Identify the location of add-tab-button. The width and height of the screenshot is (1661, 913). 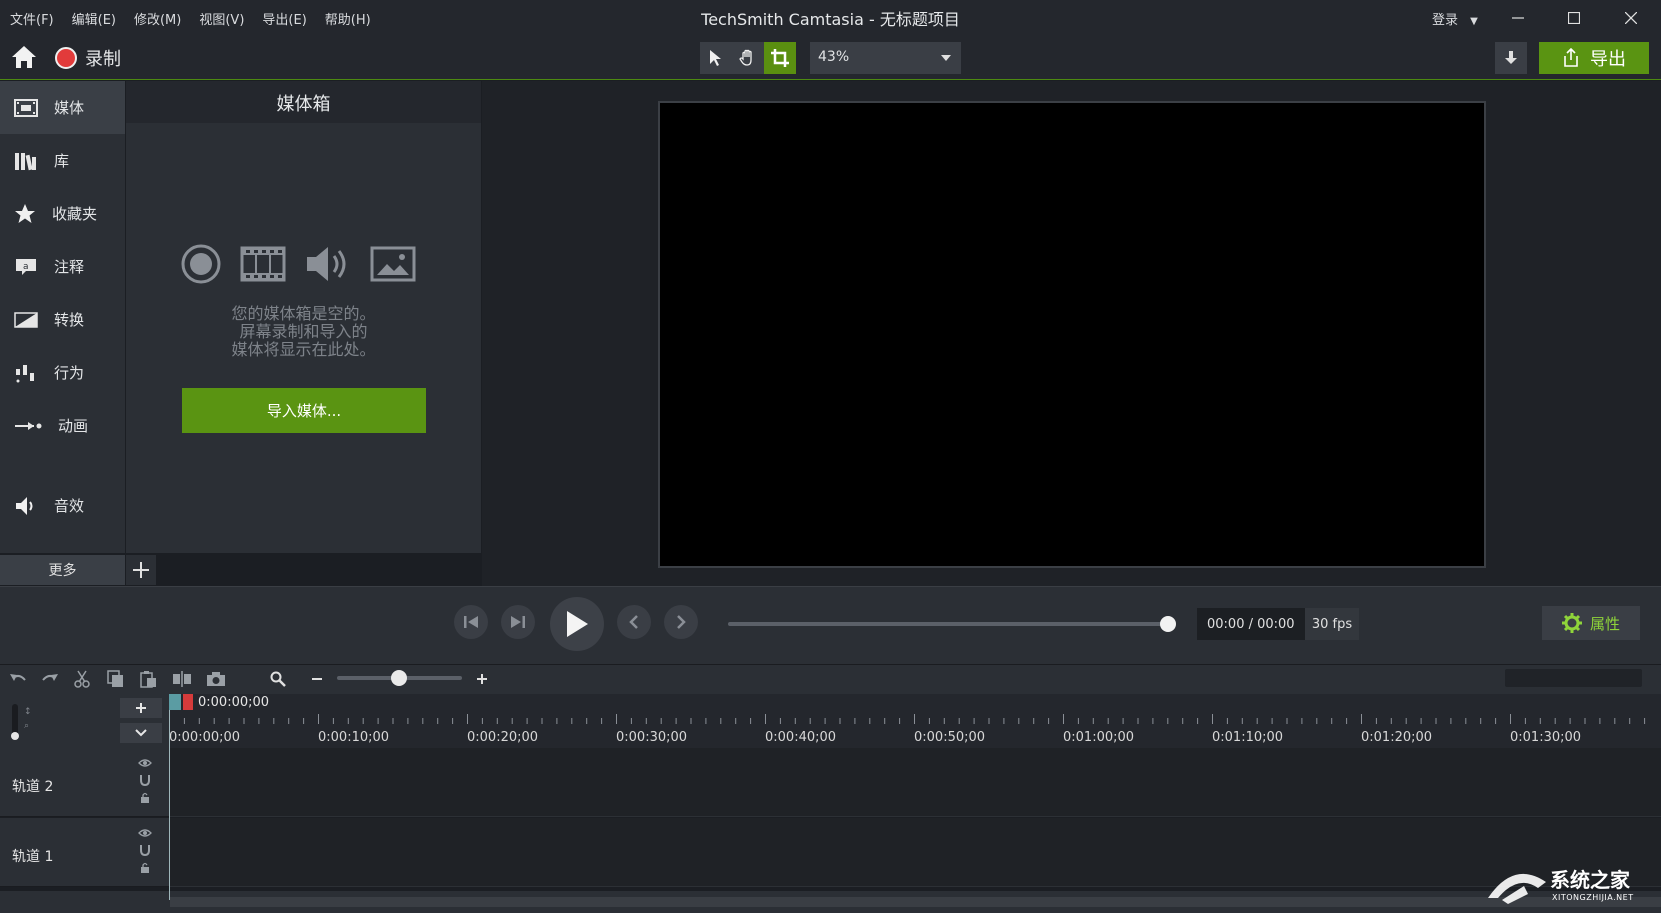
(141, 570).